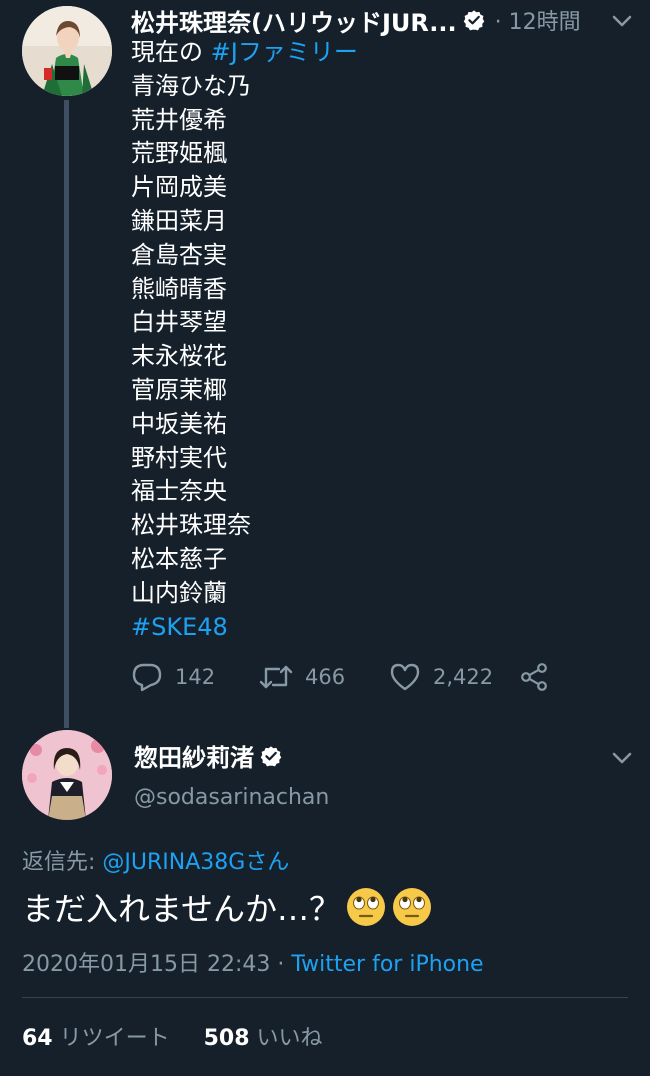 This screenshot has width=650, height=1076. Describe the element at coordinates (179, 220) in the screenshot. I see `member-name: 鎌田菜月` at that location.